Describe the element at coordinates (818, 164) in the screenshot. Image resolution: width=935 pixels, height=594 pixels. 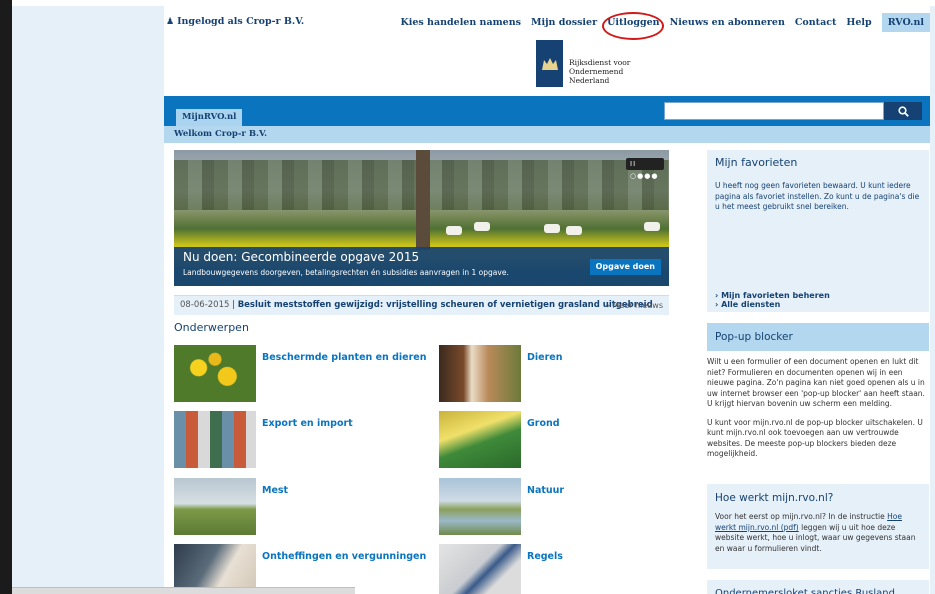
I see `favorieten-heading: Mijn favorieten` at that location.